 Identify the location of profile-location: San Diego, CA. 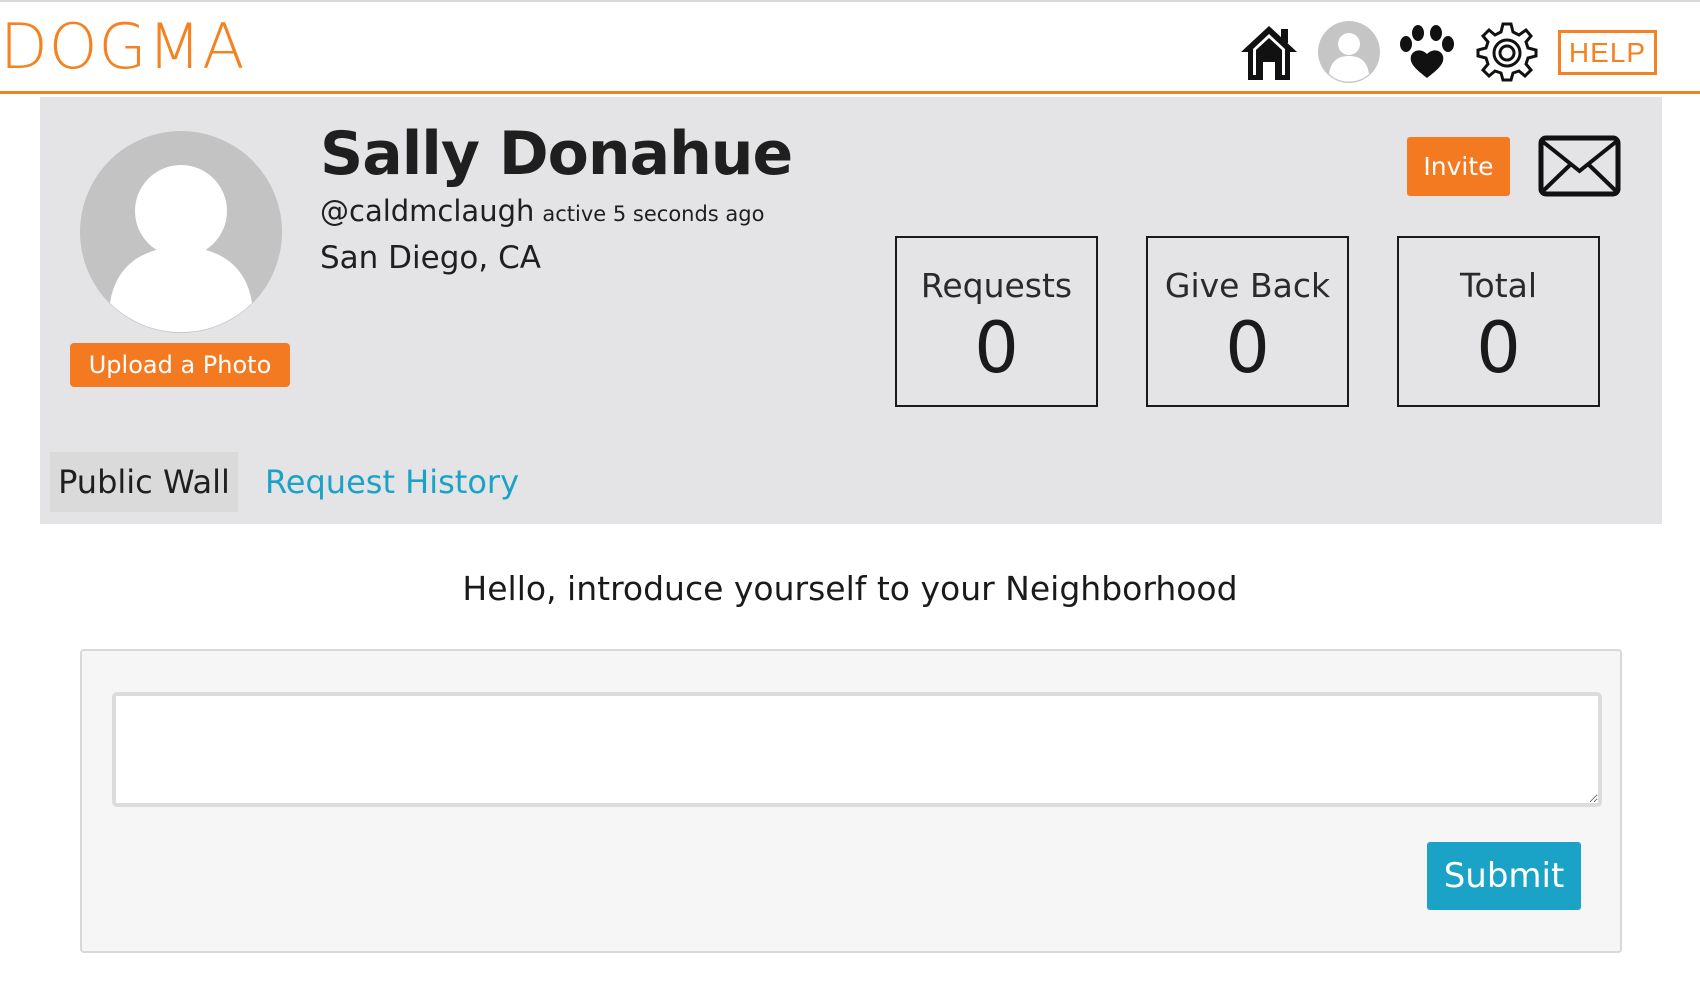
(430, 258).